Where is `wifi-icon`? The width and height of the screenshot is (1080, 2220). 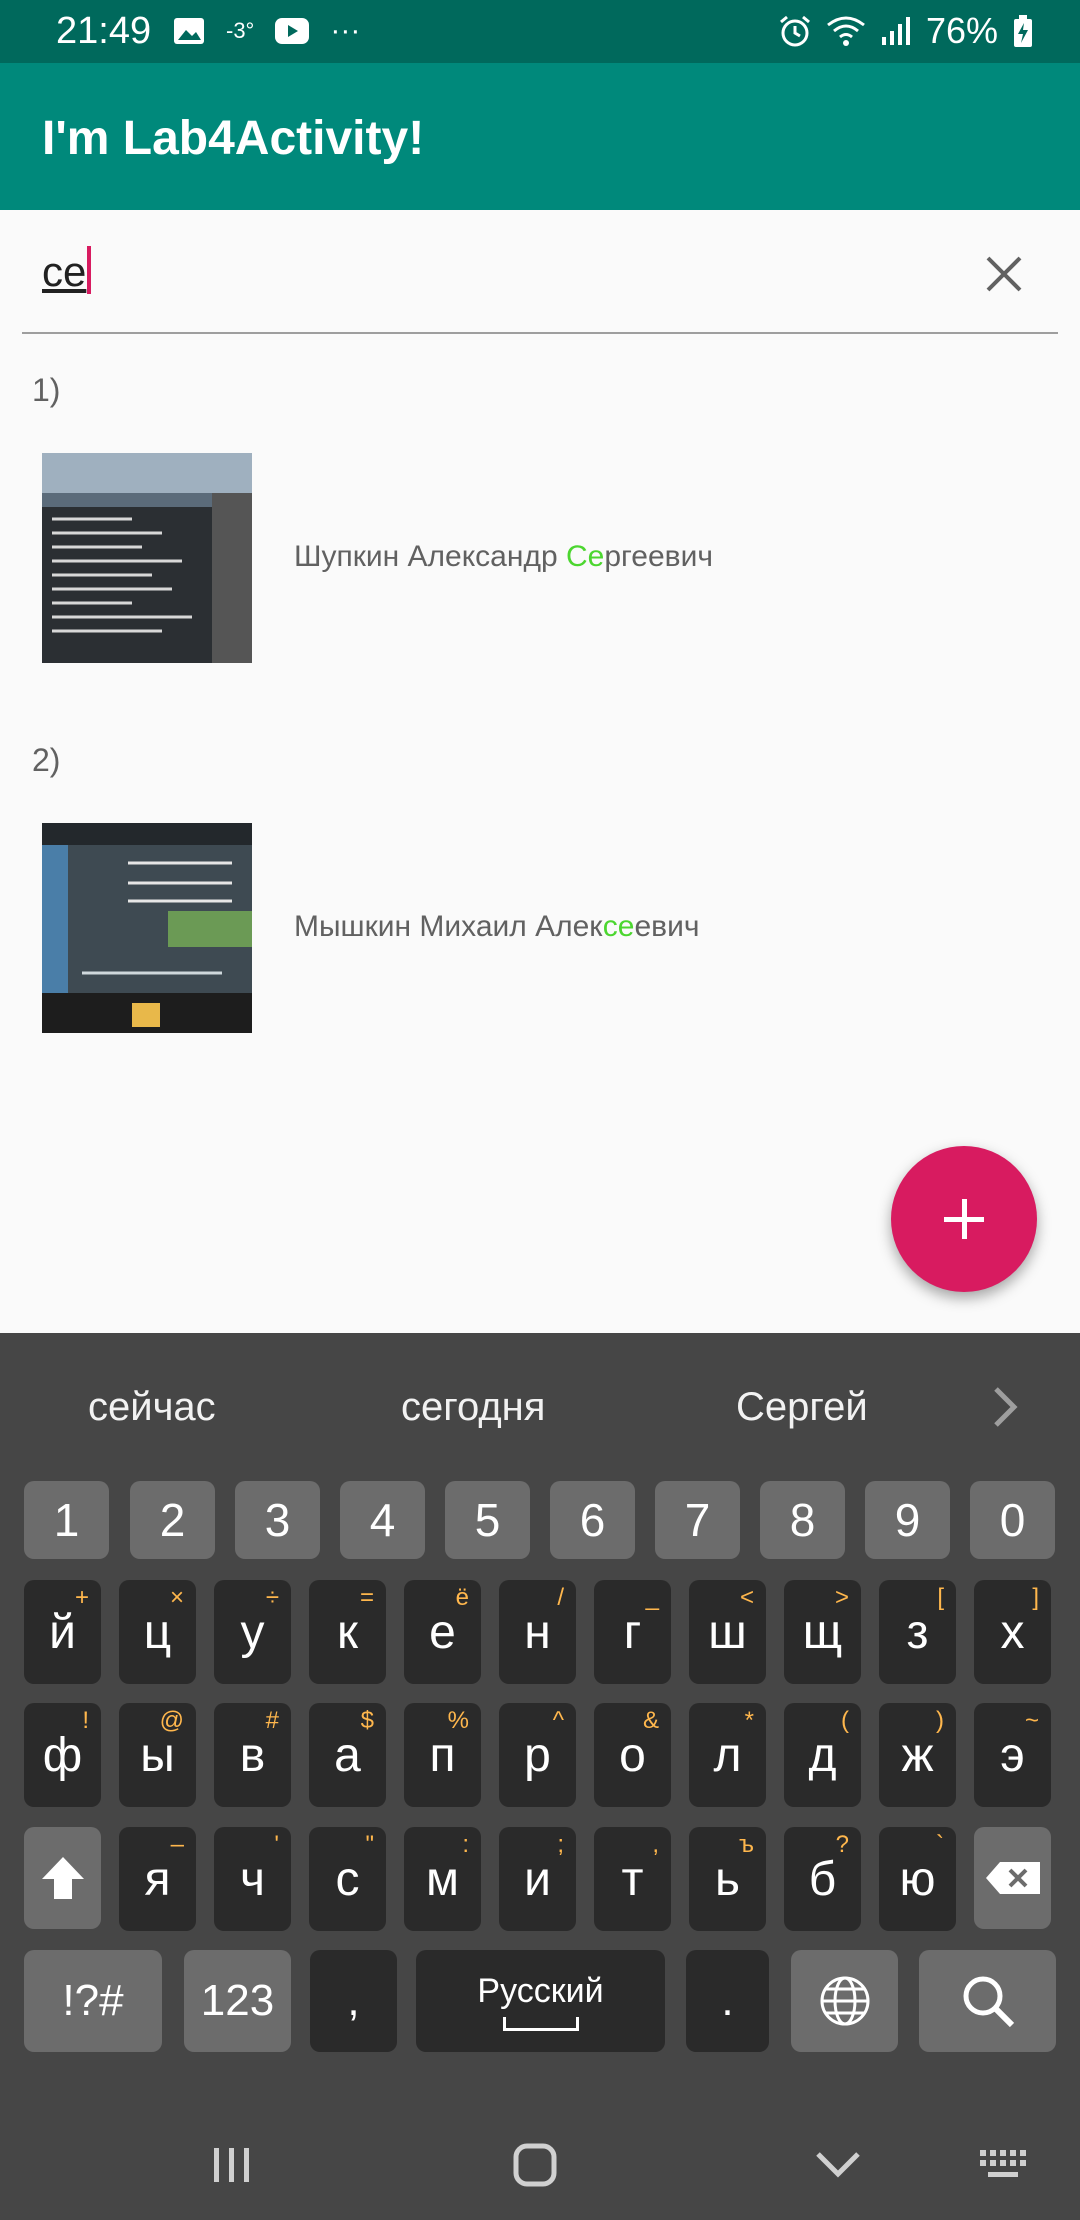
wifi-icon is located at coordinates (846, 31).